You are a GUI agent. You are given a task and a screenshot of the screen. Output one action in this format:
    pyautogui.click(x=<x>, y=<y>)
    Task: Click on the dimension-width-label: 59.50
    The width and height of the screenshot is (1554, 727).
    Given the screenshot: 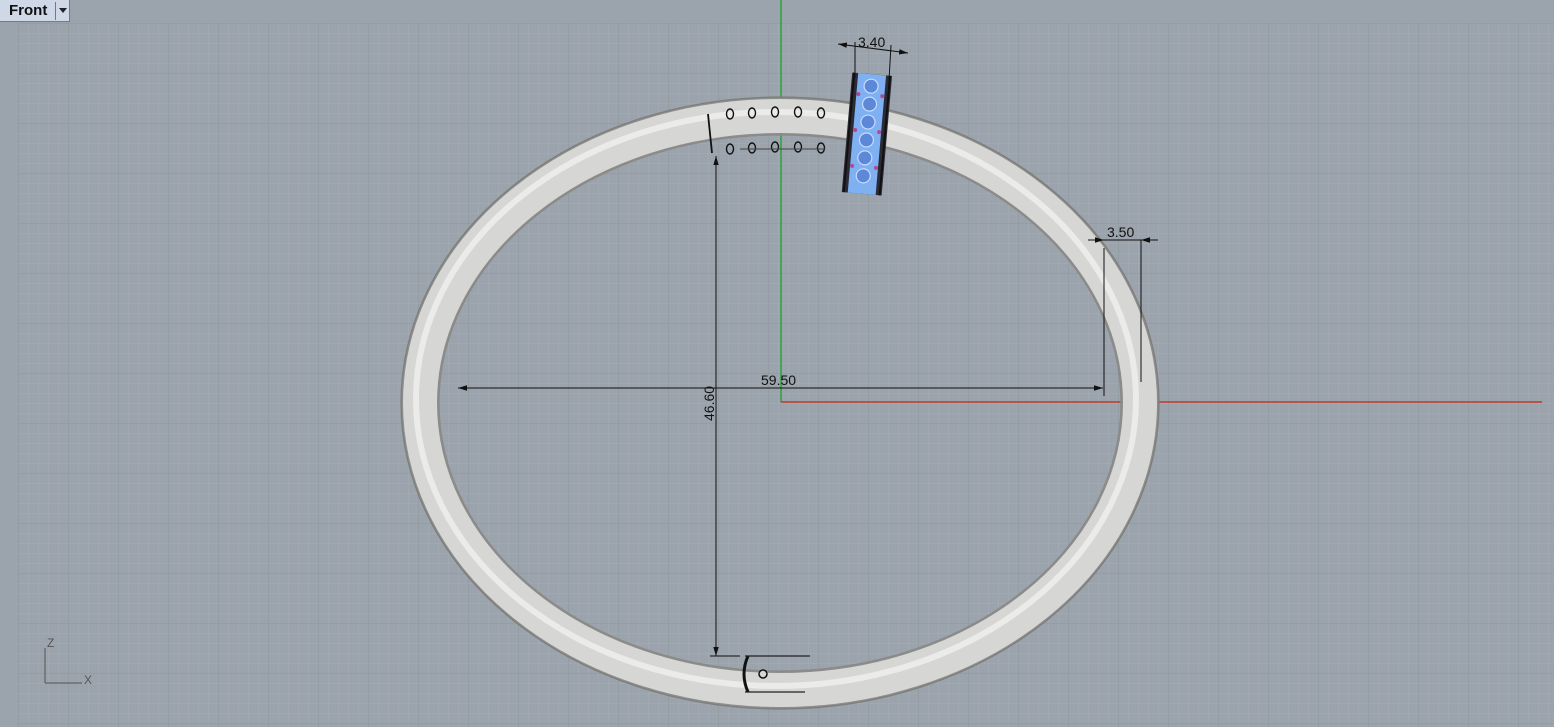 What is the action you would take?
    pyautogui.click(x=778, y=380)
    